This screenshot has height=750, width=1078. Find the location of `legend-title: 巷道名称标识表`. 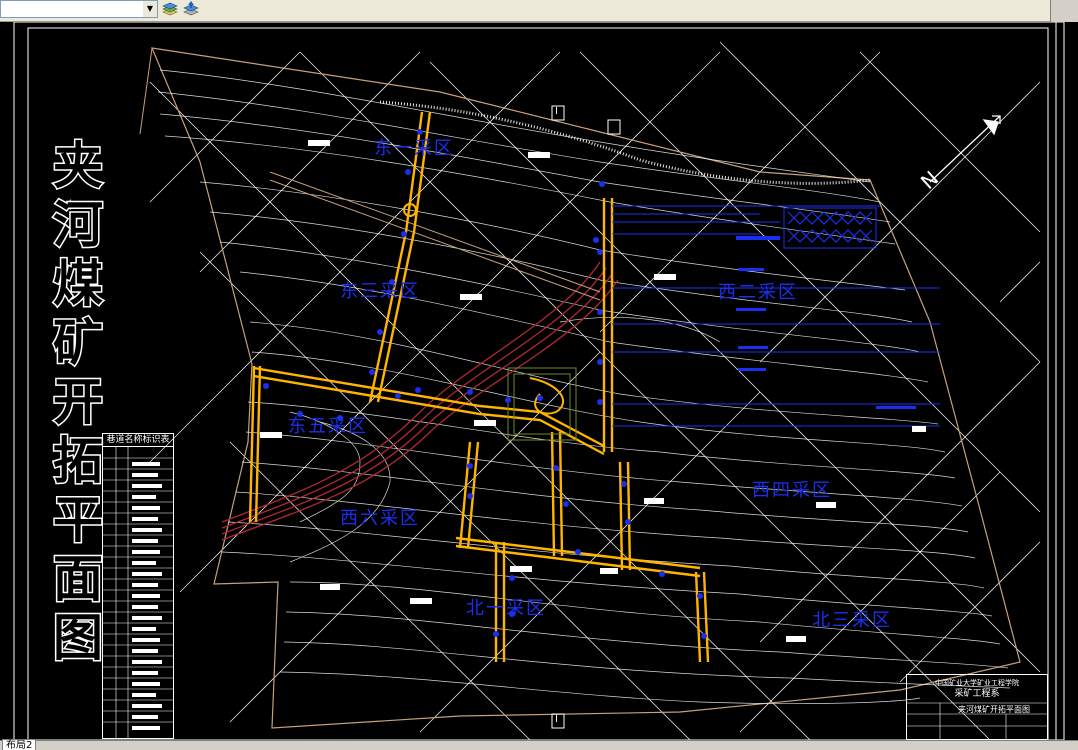

legend-title: 巷道名称标识表 is located at coordinates (138, 440).